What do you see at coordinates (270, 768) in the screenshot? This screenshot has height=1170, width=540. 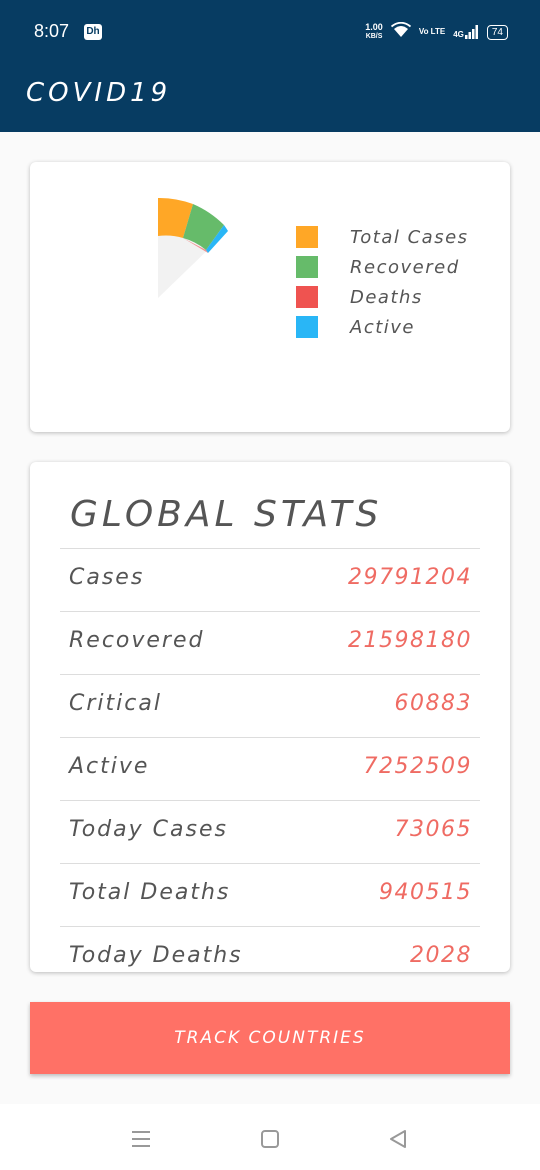 I see `stat-row-active: Active 7252509` at bounding box center [270, 768].